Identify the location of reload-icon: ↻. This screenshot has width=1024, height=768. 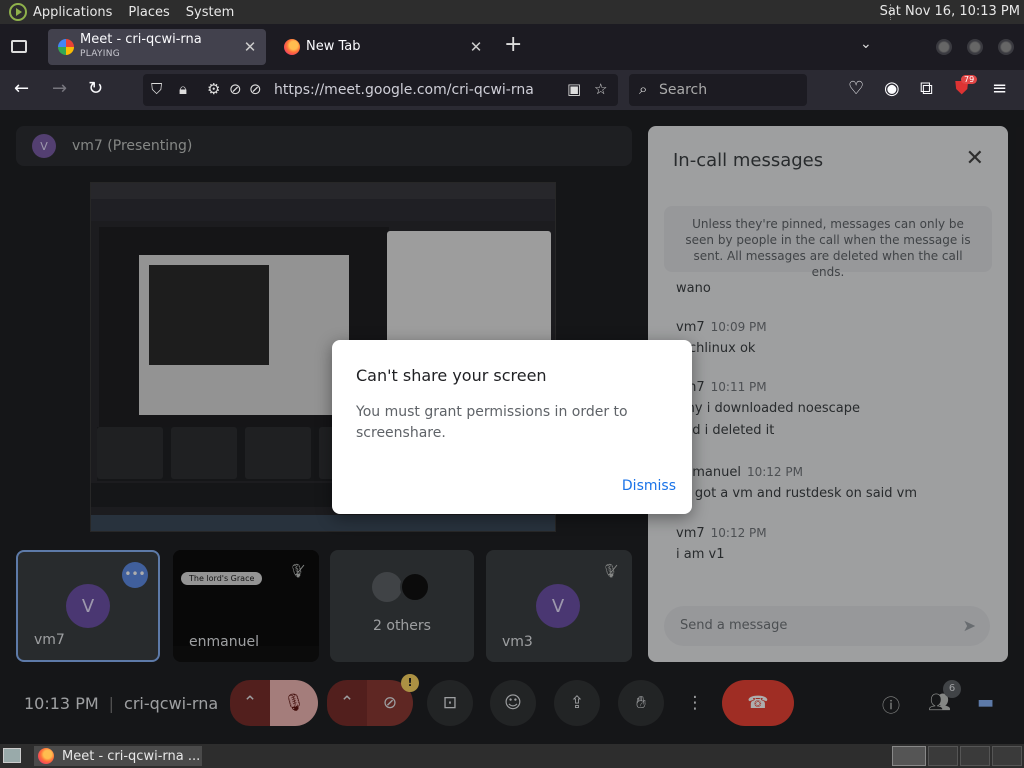
(95, 89).